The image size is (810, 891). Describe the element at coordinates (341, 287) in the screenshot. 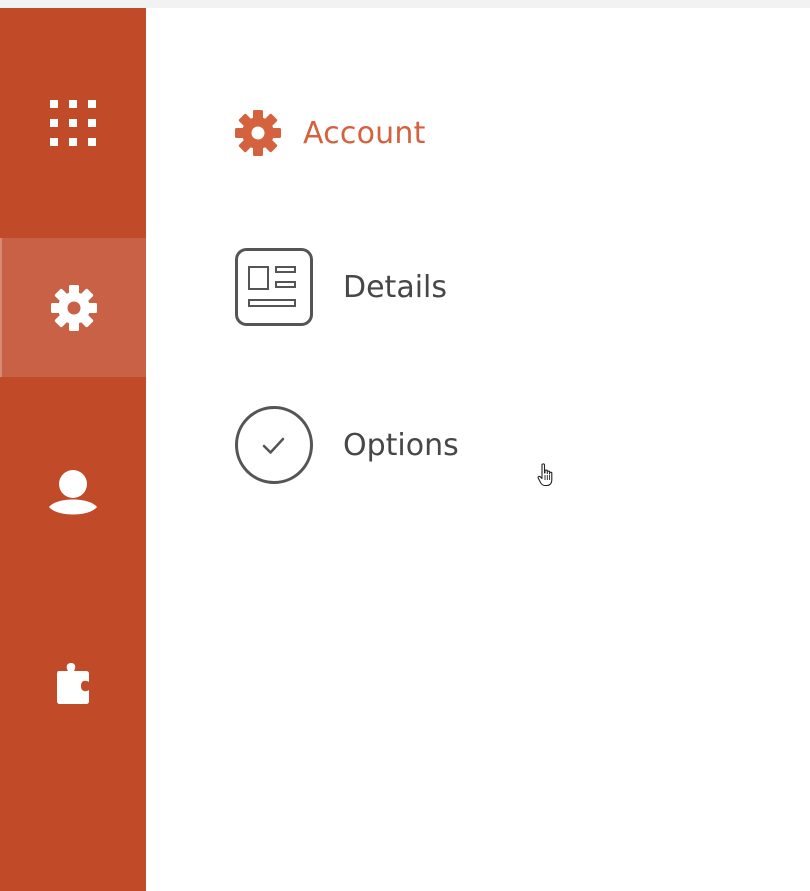

I see `menu-item-details: Details` at that location.